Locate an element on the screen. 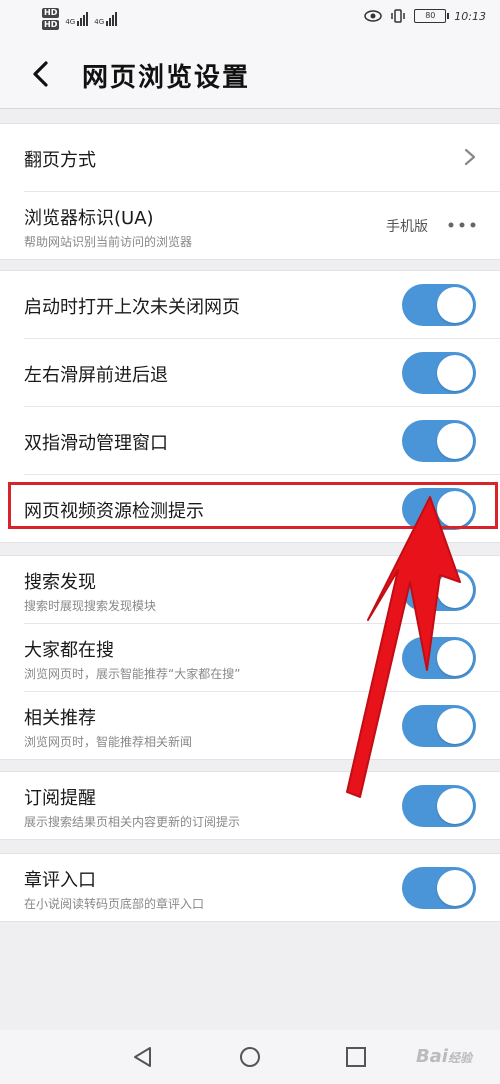 This screenshot has width=500, height=1084. row-subtitle: 帮助网站识别当前访问的浏览器 is located at coordinates (108, 242).